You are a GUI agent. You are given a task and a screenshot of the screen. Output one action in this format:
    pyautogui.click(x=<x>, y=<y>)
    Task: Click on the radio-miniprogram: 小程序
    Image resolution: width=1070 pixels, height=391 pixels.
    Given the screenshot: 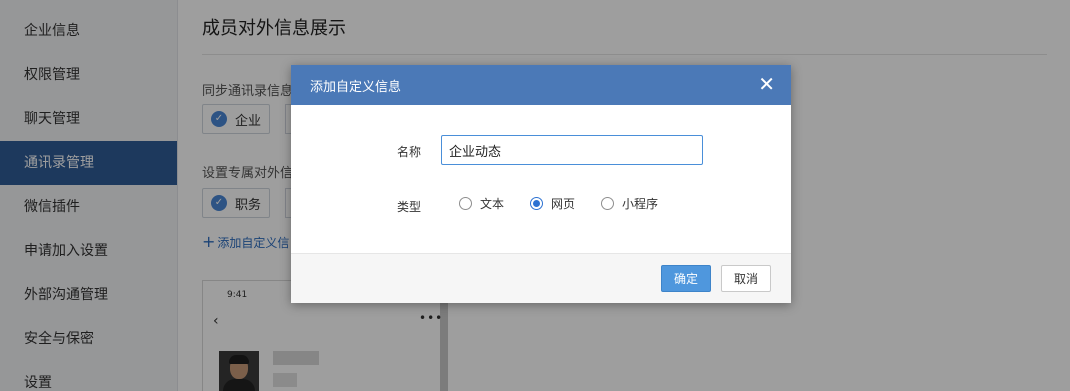 What is the action you would take?
    pyautogui.click(x=629, y=203)
    